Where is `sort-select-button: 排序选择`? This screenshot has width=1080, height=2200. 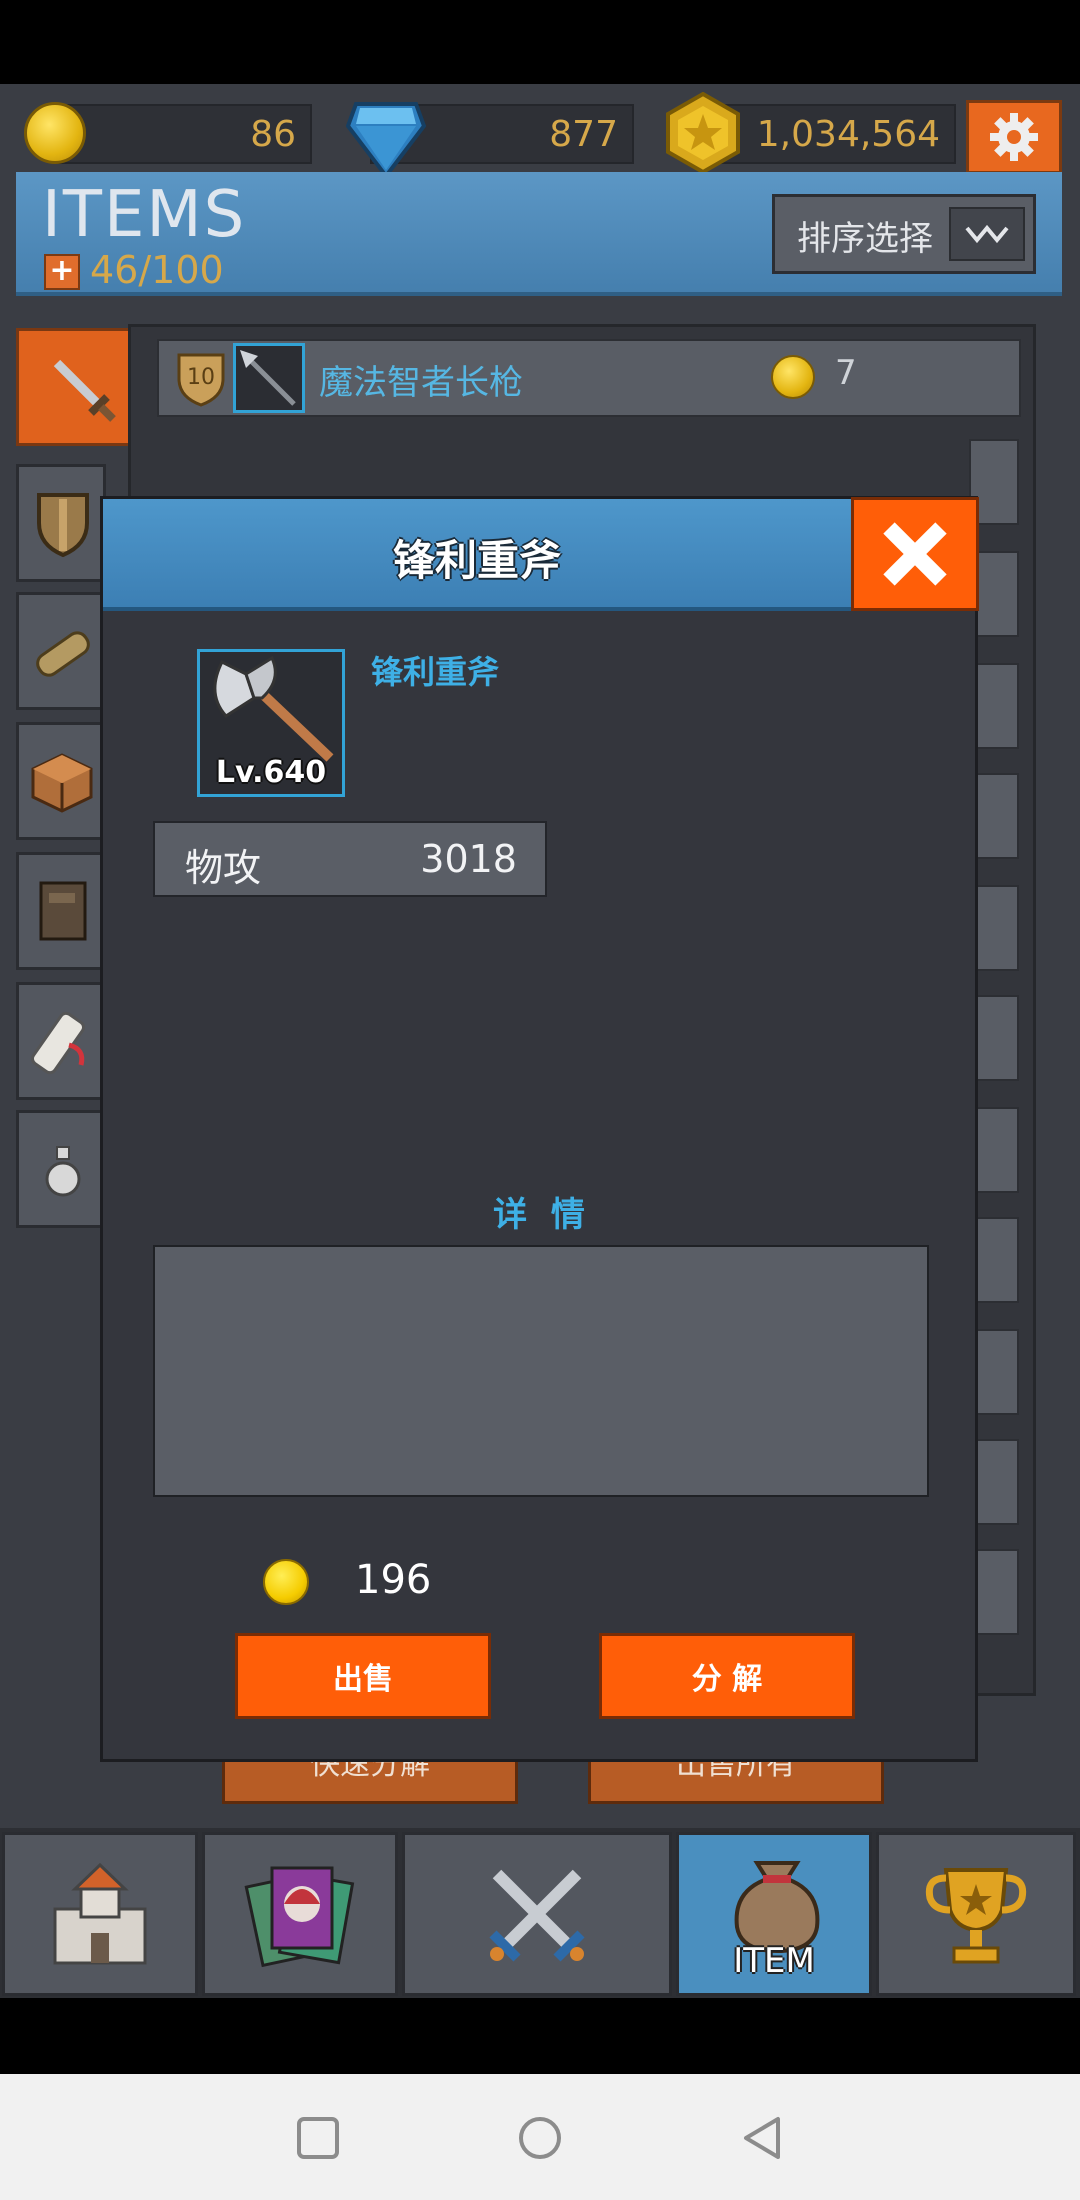 sort-select-button: 排序选择 is located at coordinates (904, 234).